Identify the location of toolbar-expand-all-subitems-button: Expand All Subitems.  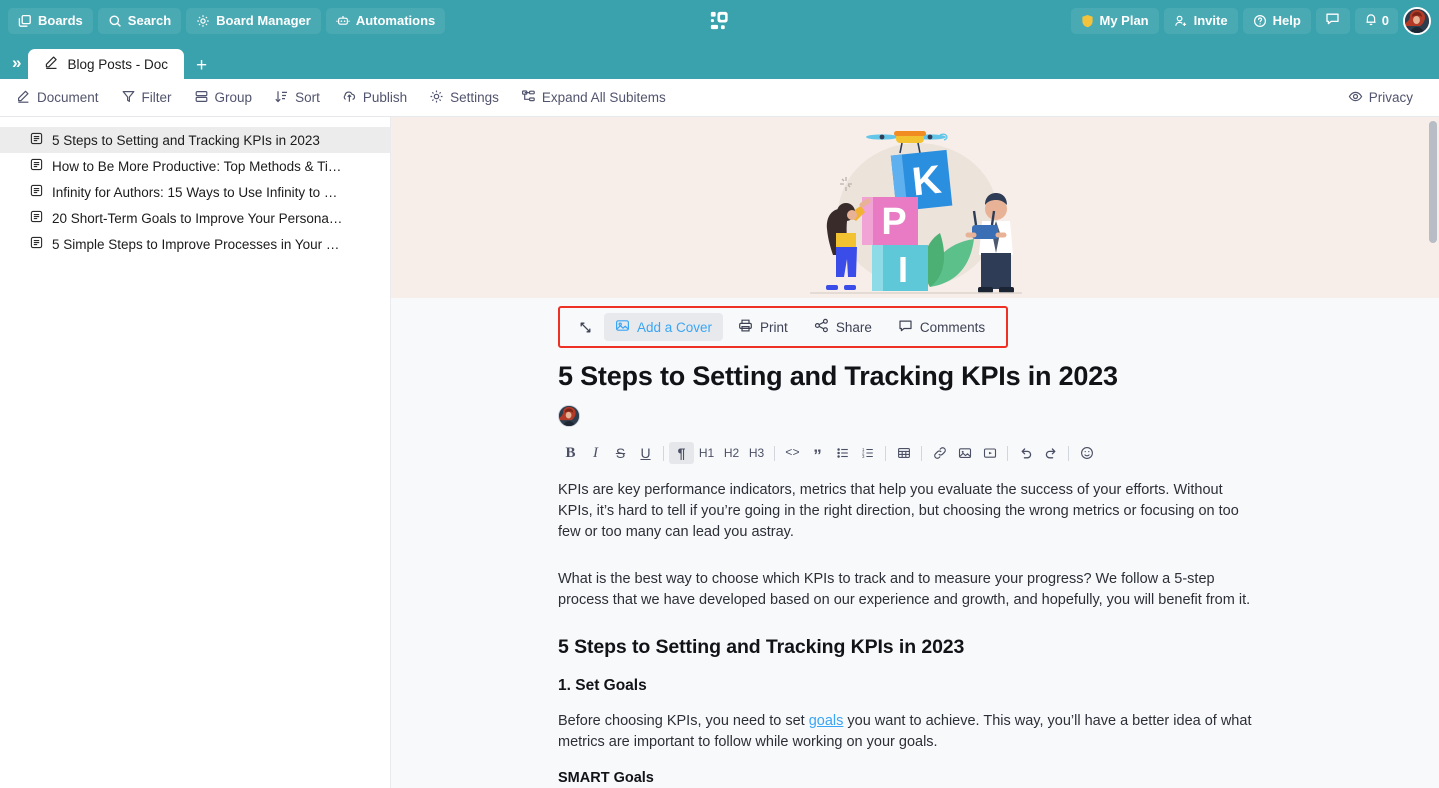
(593, 98).